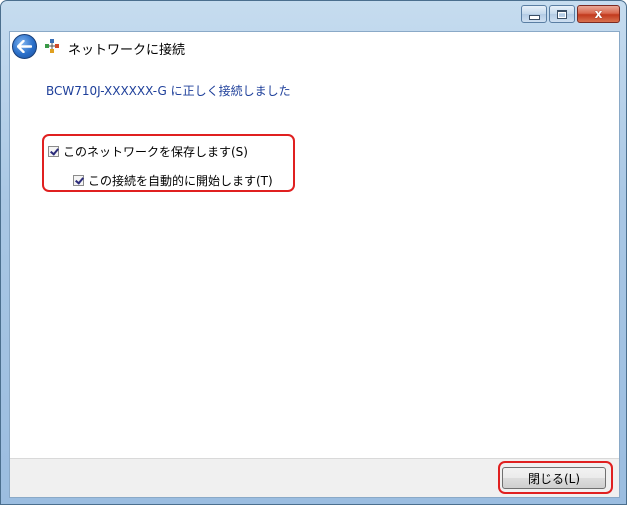 Image resolution: width=627 pixels, height=505 pixels. What do you see at coordinates (127, 50) in the screenshot?
I see `page-title: ネットワークに接続` at bounding box center [127, 50].